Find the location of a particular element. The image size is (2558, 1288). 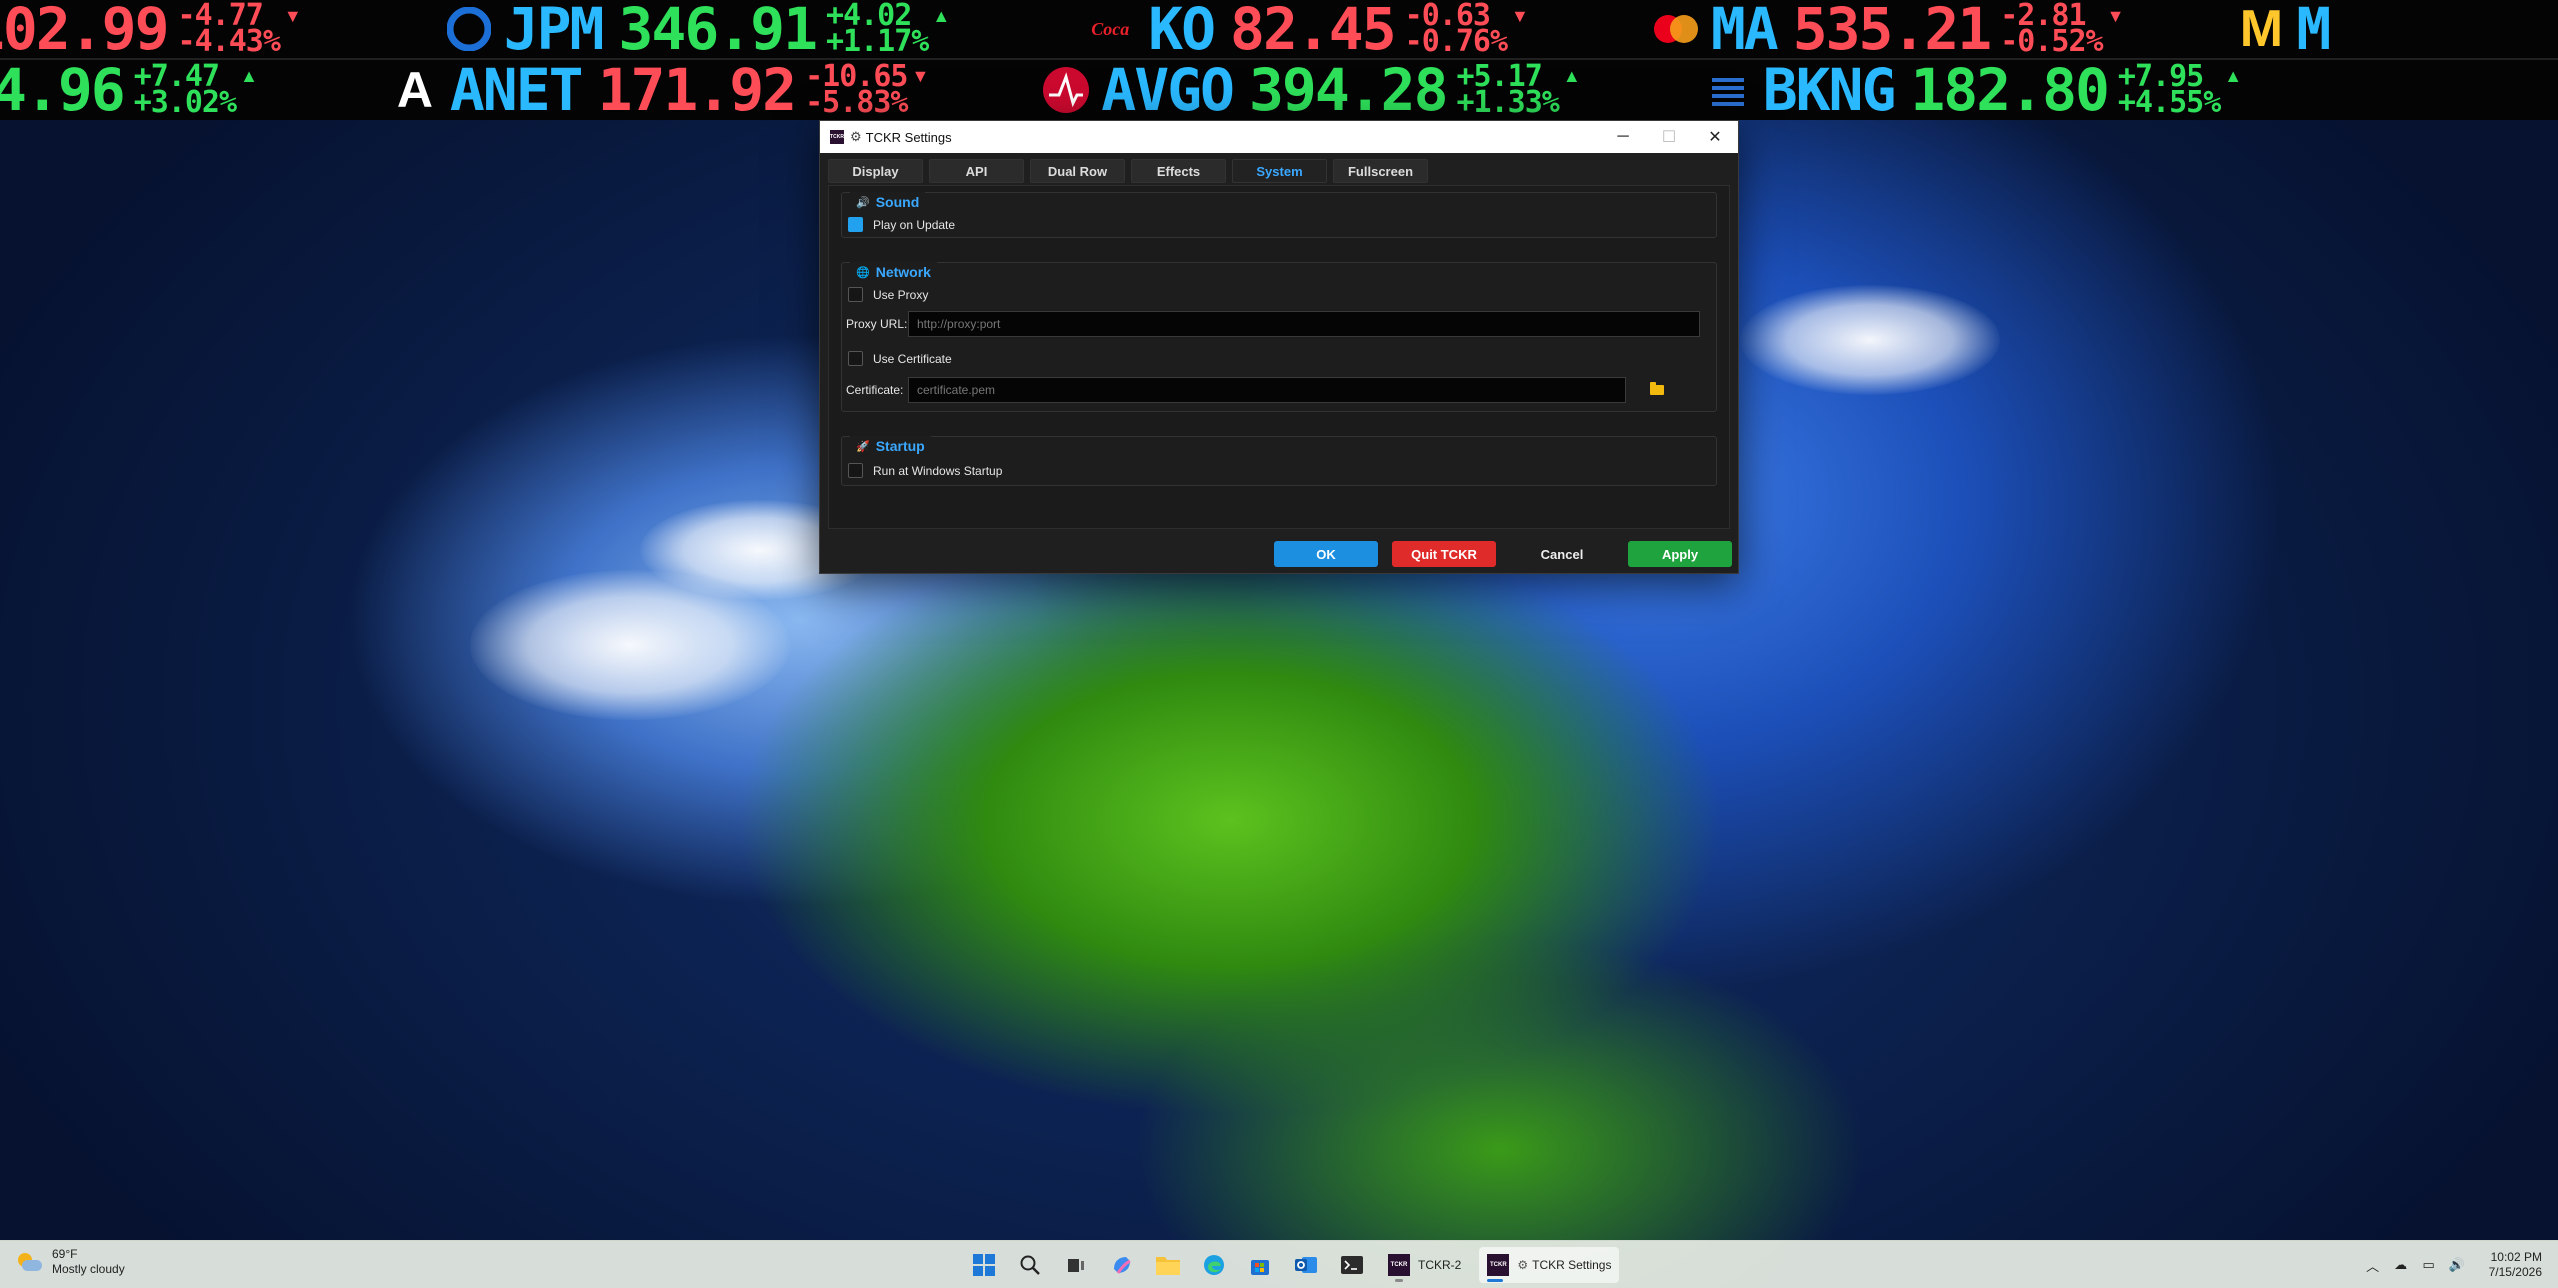

run-at-startup-row: Run at Windows Startup is located at coordinates (925, 470).